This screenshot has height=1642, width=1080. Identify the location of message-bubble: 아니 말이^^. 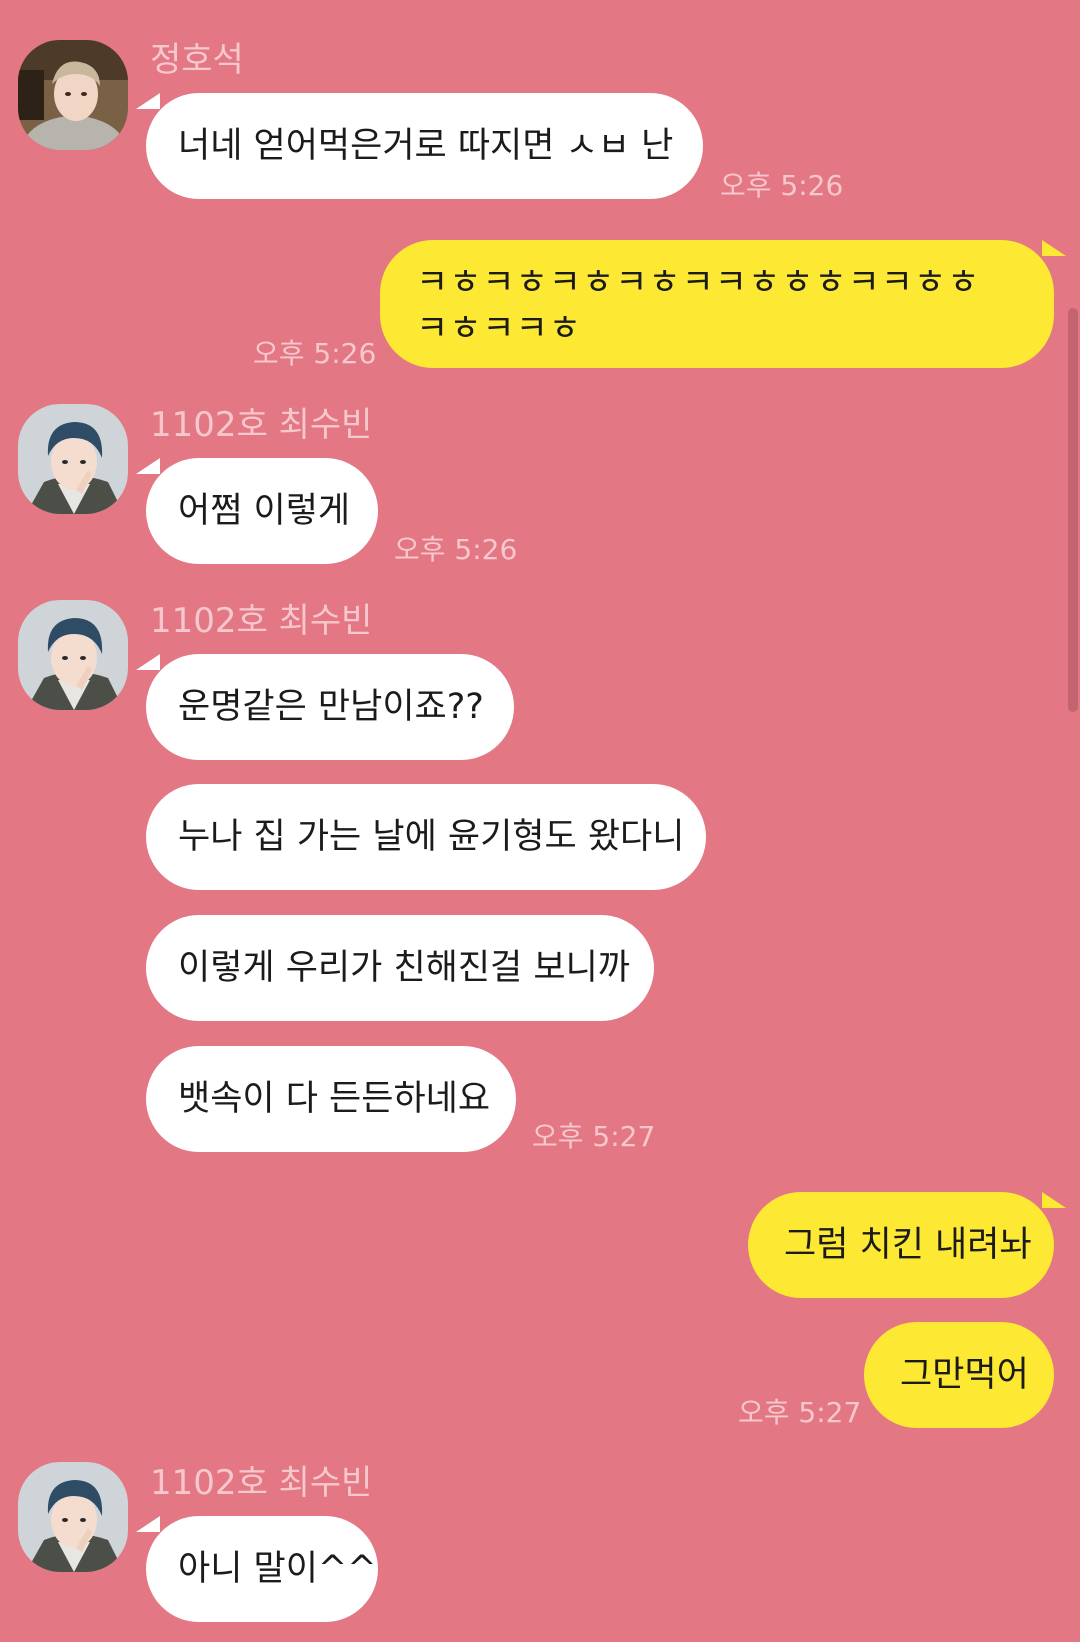
(262, 1569).